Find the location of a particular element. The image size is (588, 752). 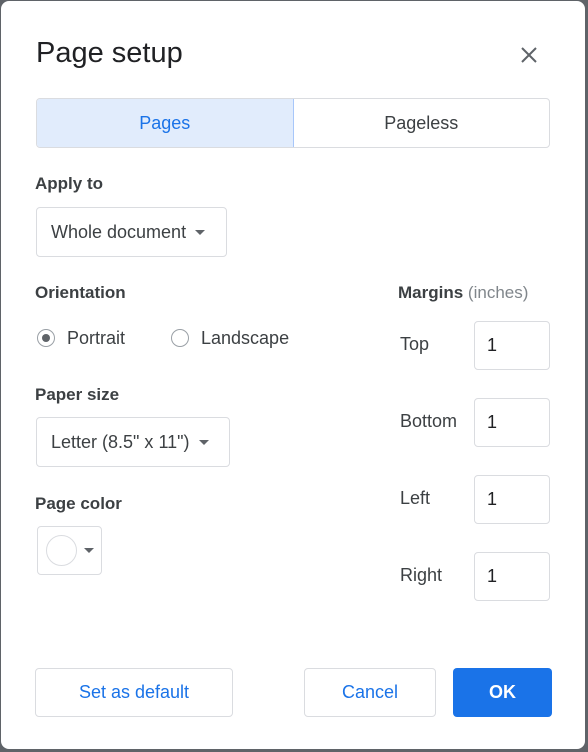

margin-top-label: Top is located at coordinates (415, 344).